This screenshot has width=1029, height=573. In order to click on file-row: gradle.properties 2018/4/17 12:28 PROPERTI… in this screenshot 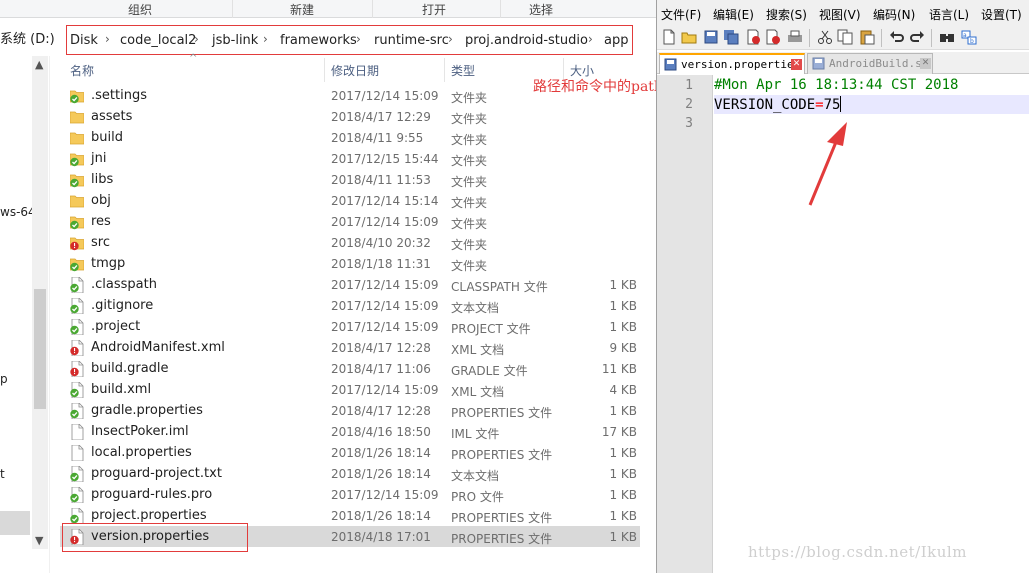, I will do `click(358, 410)`.